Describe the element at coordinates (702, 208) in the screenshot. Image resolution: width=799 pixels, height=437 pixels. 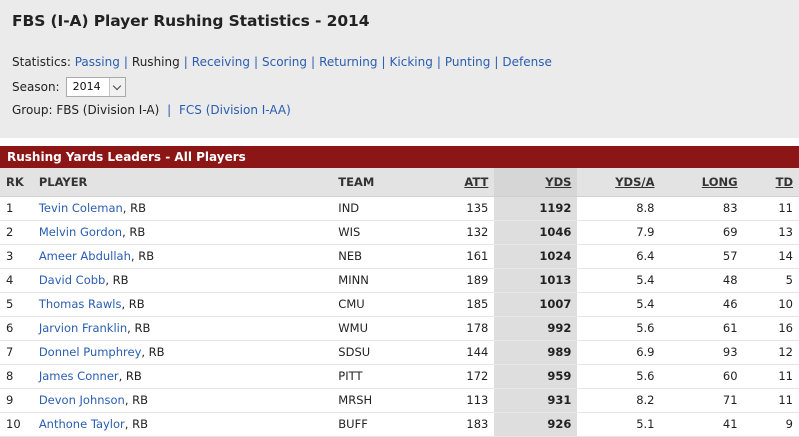
I see `cell-long: 83` at that location.